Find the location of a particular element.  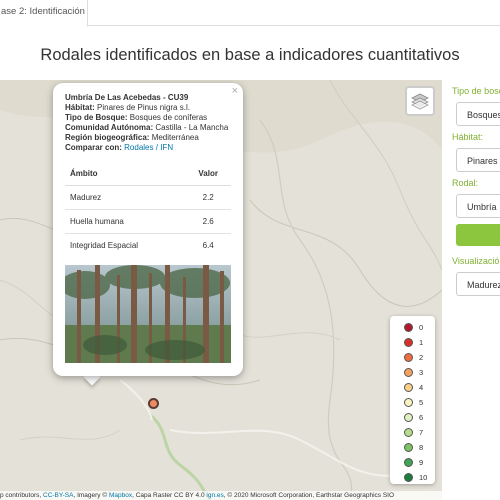

legend-item: 8 is located at coordinates (419, 447).